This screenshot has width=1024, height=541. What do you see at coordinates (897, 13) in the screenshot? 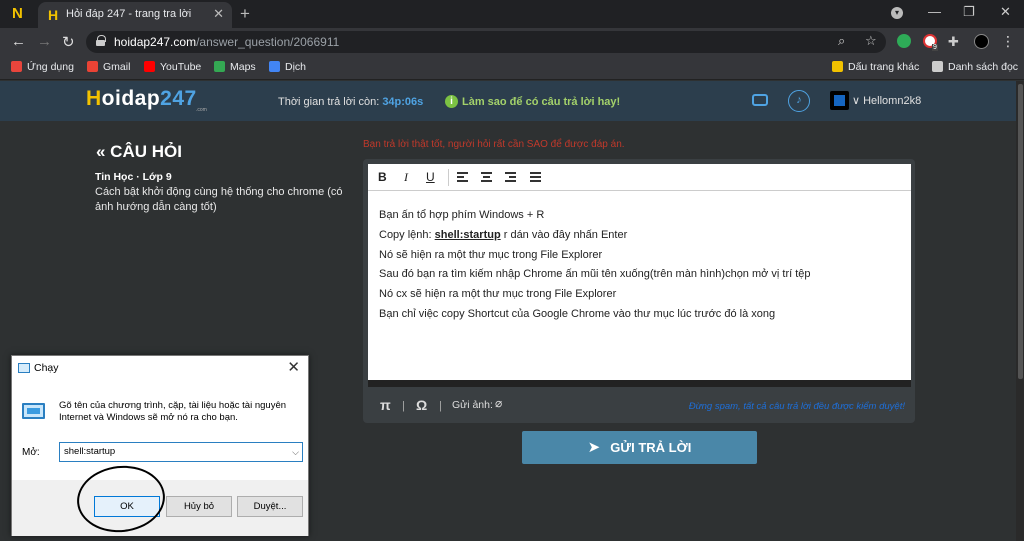
I see `tab-search-icon: ▾` at bounding box center [897, 13].